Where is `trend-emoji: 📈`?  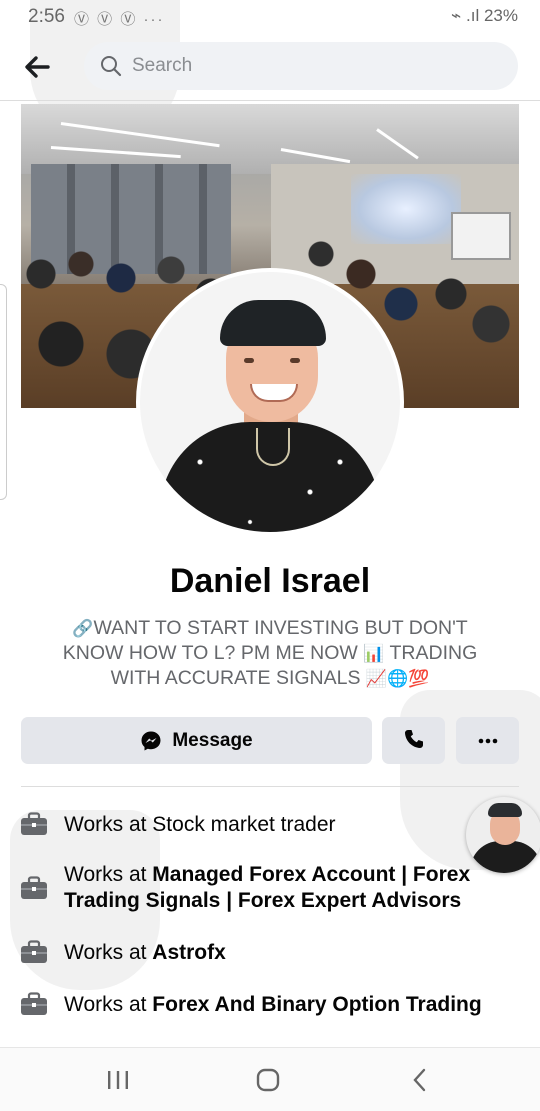 trend-emoji: 📈 is located at coordinates (376, 678).